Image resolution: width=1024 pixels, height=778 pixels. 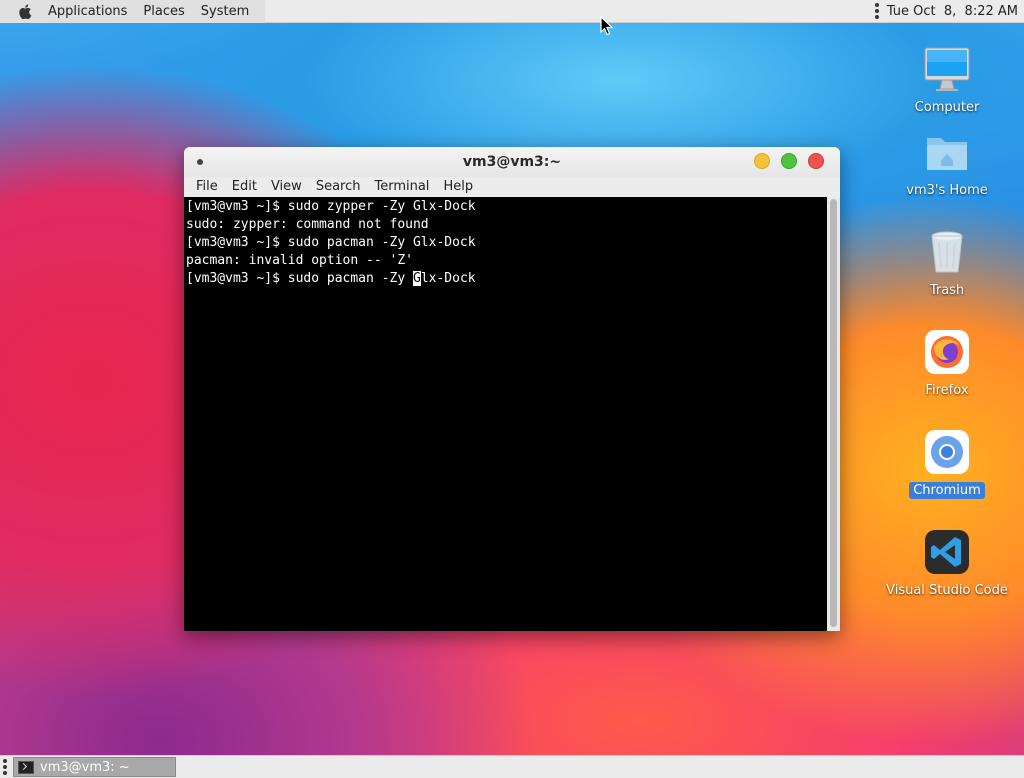 What do you see at coordinates (244, 187) in the screenshot?
I see `menu-edit: Edit` at bounding box center [244, 187].